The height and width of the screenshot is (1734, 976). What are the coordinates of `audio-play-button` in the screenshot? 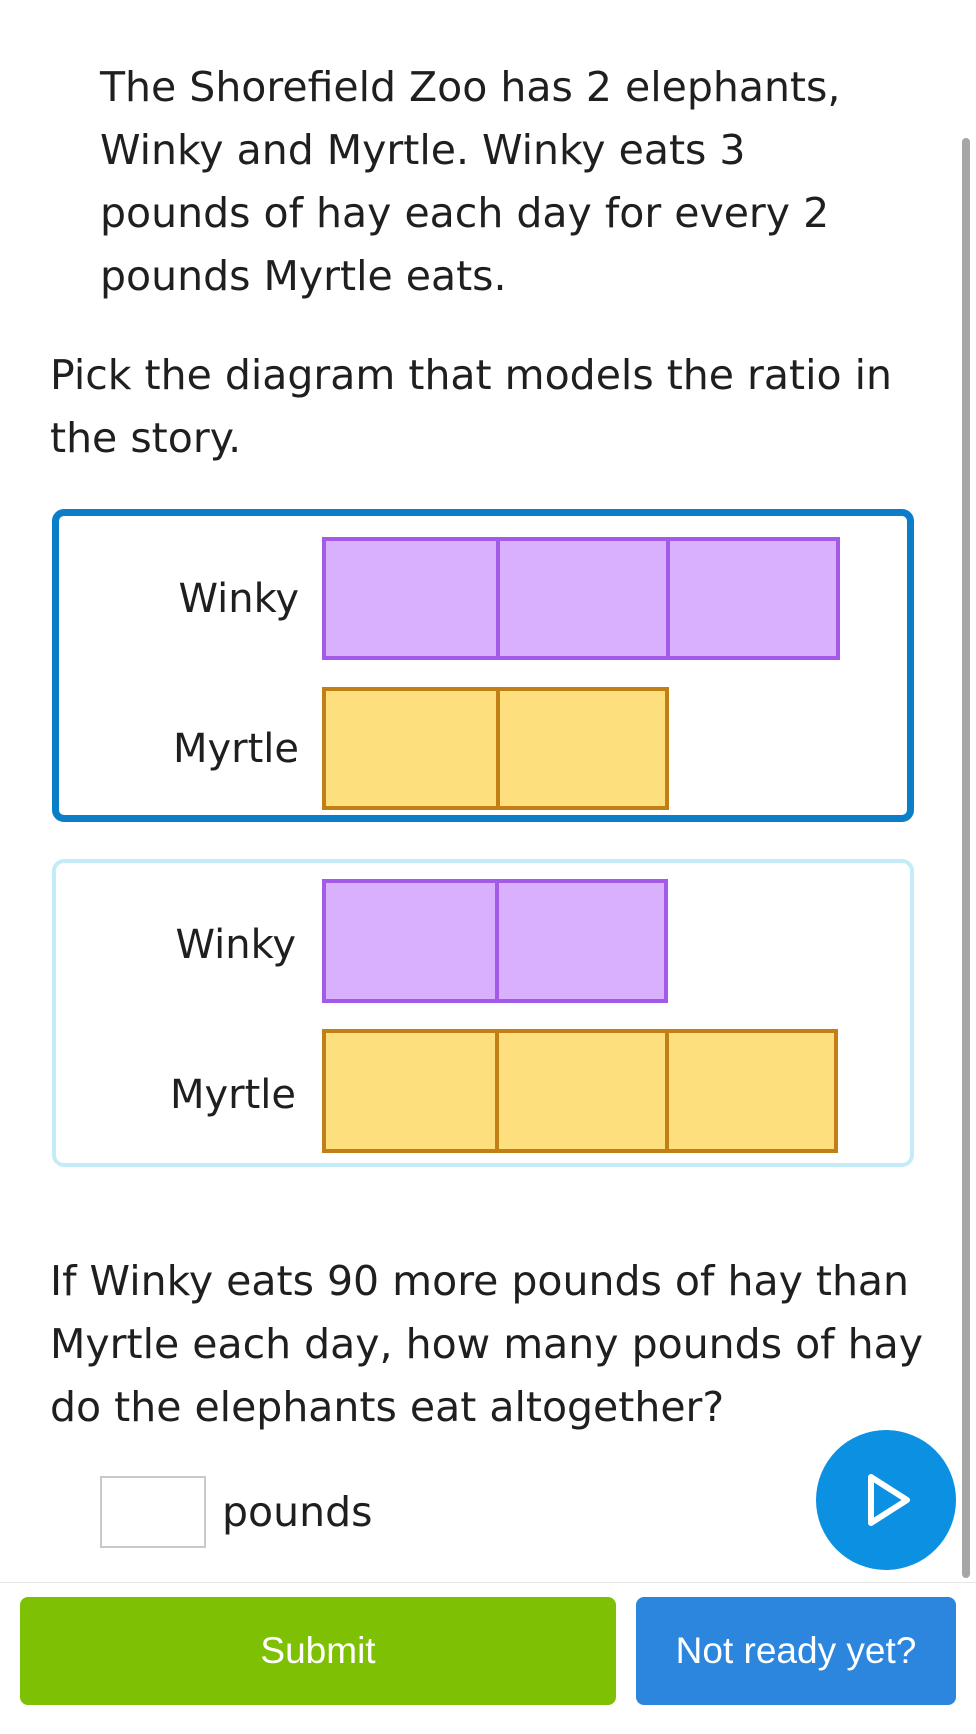 It's located at (886, 1500).